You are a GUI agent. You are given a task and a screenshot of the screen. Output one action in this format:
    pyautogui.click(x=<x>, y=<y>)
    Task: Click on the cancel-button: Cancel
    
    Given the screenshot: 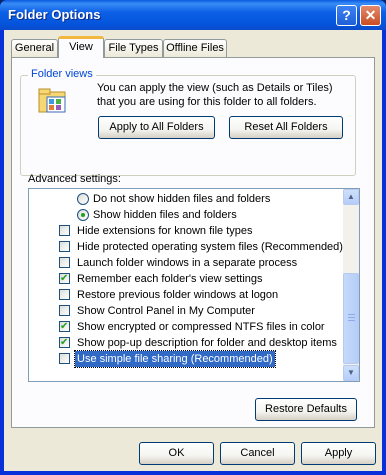 What is the action you would take?
    pyautogui.click(x=257, y=453)
    